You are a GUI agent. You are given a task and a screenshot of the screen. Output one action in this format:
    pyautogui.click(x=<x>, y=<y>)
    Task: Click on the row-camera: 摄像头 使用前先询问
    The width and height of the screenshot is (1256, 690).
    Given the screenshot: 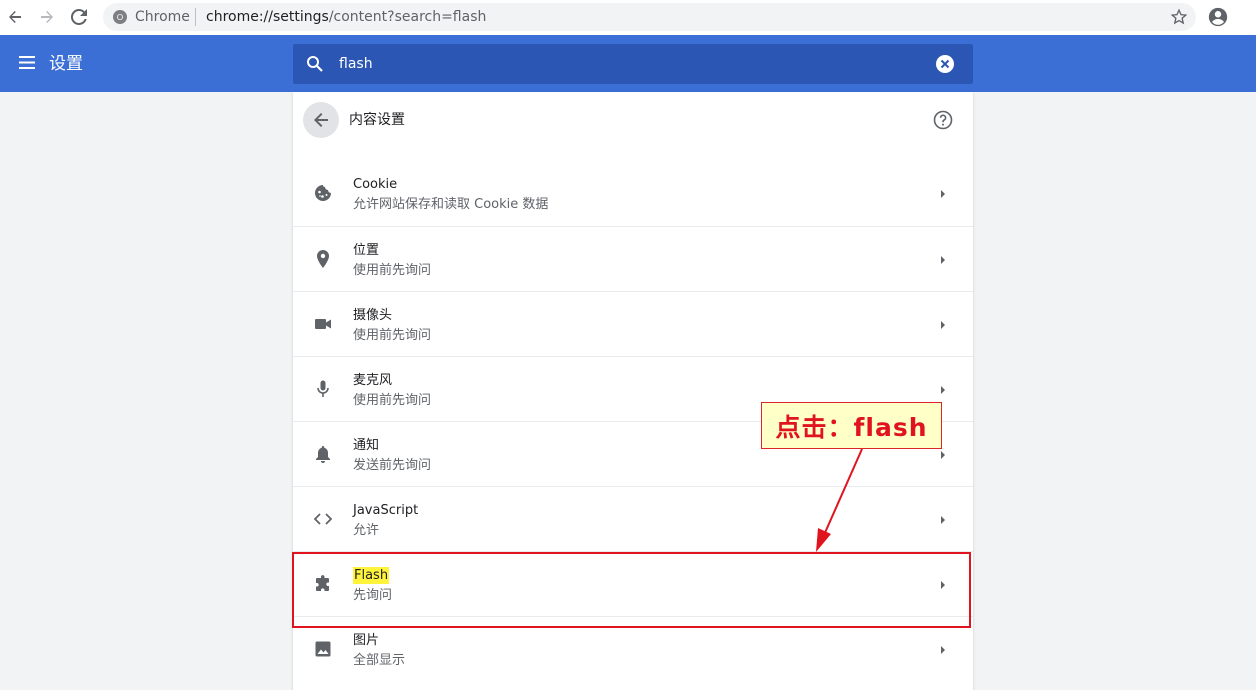 What is the action you would take?
    pyautogui.click(x=633, y=323)
    